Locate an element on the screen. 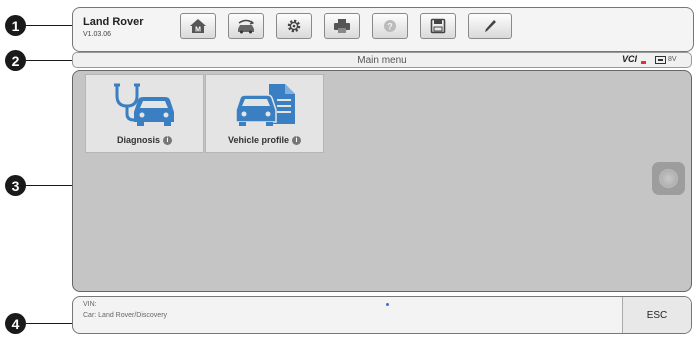  data-logging-icon is located at coordinates (490, 26).